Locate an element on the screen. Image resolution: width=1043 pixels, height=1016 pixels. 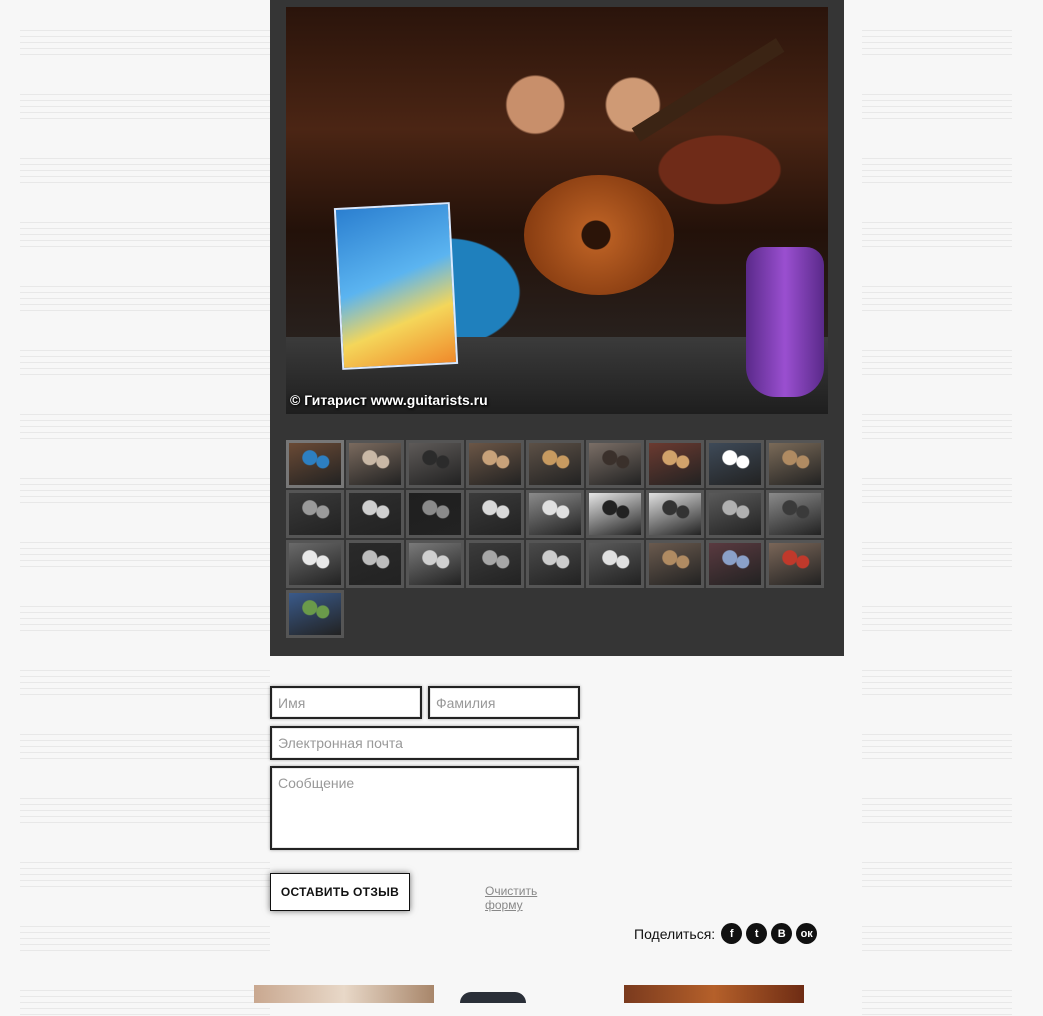
clear-form-link: Очистить форму is located at coordinates (511, 898).